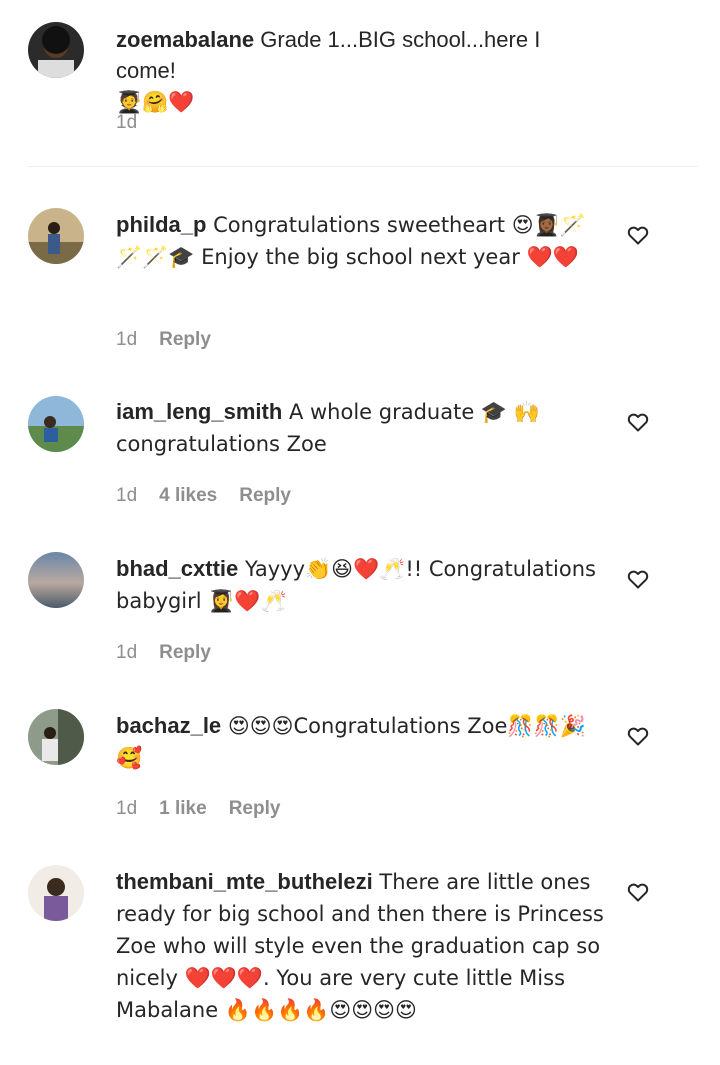 The width and height of the screenshot is (720, 1065). Describe the element at coordinates (183, 809) in the screenshot. I see `likes-count: 1 like` at that location.